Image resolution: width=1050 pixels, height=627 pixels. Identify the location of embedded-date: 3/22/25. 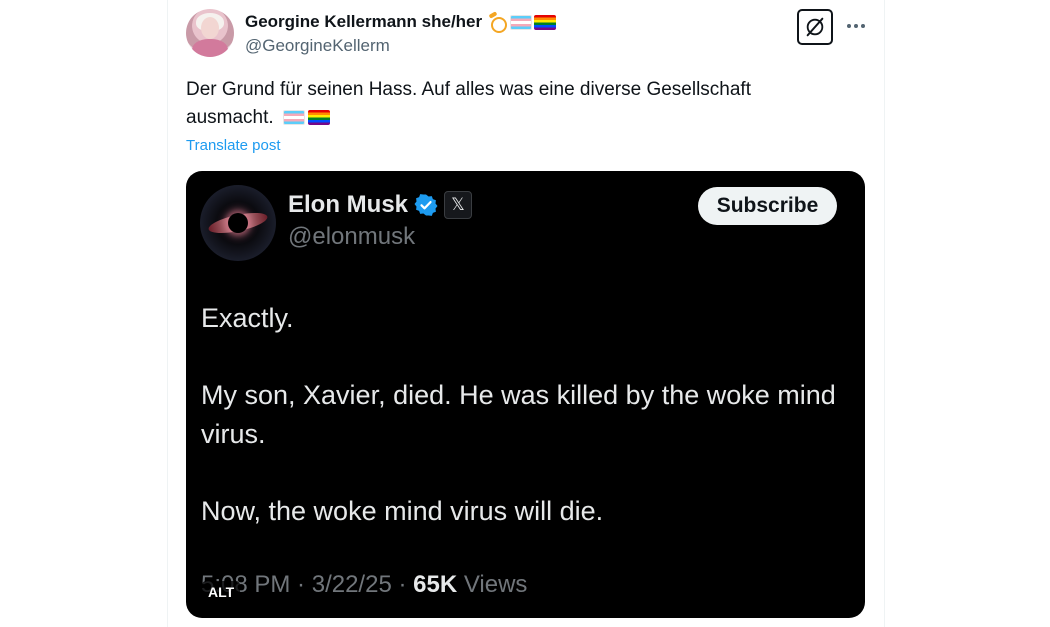
(351, 584).